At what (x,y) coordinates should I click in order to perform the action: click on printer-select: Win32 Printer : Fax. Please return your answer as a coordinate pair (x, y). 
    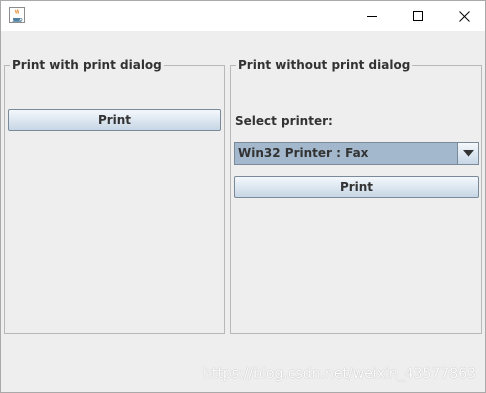
    Looking at the image, I should click on (356, 153).